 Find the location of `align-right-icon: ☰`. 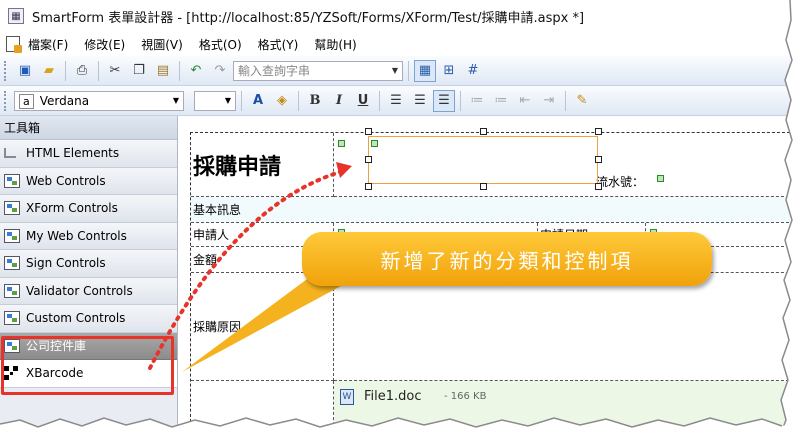

align-right-icon: ☰ is located at coordinates (444, 100).